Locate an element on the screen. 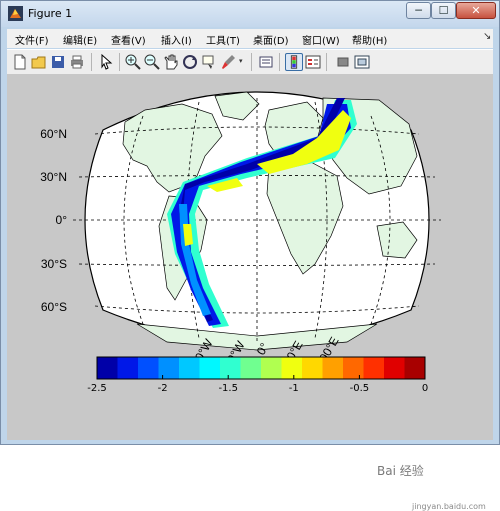 This screenshot has height=511, width=500. open-file-icon is located at coordinates (39, 62).